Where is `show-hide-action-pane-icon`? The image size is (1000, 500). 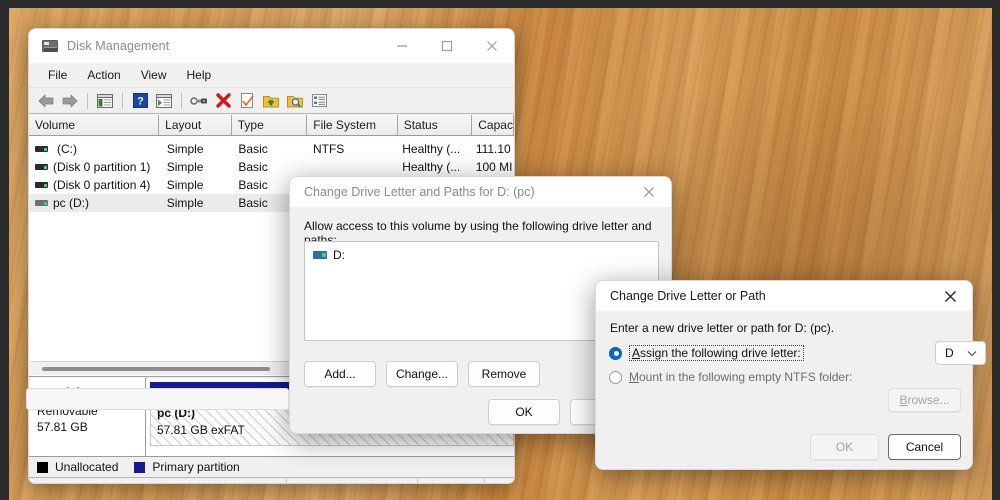 show-hide-action-pane-icon is located at coordinates (164, 101).